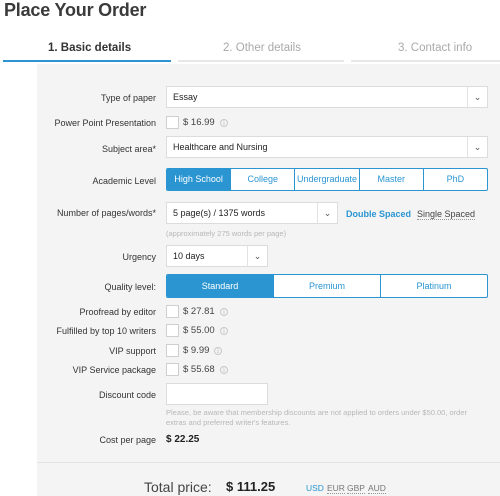 The width and height of the screenshot is (500, 496). I want to click on discount-hint-line: extras and preferred writer's features., so click(228, 422).